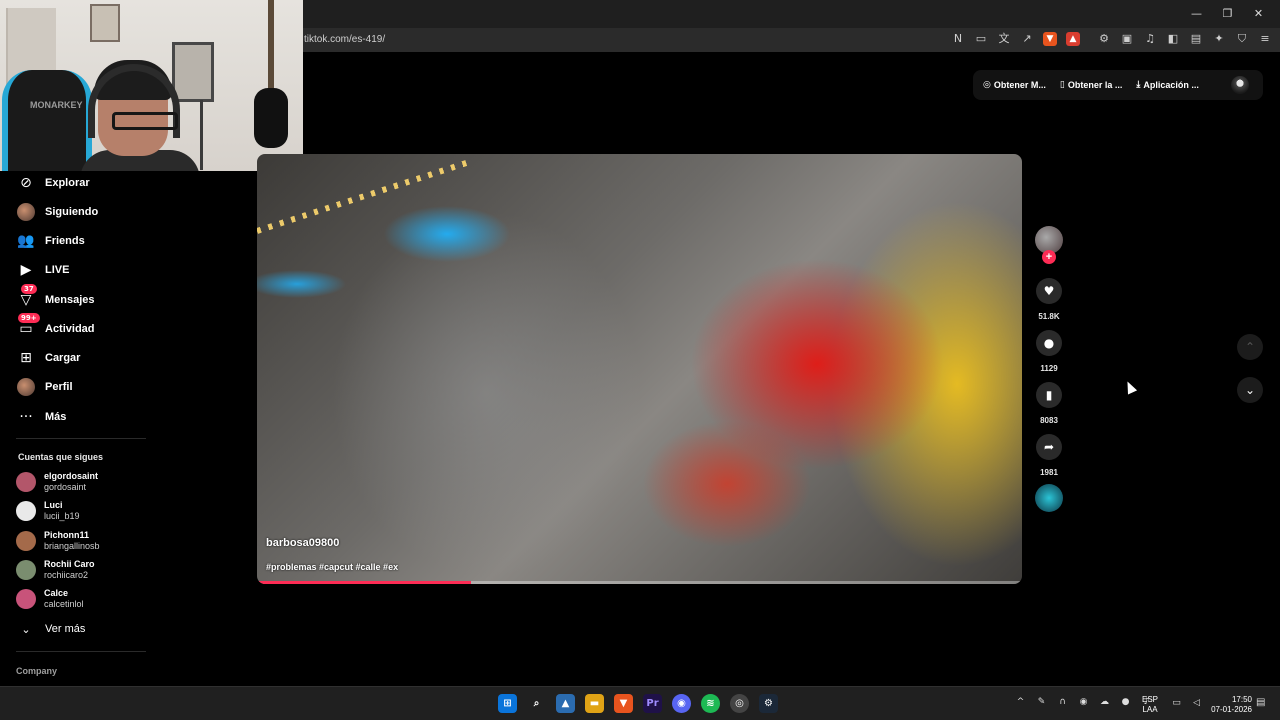 Image resolution: width=1280 pixels, height=720 pixels. I want to click on translate-icon: 文, so click(1004, 39).